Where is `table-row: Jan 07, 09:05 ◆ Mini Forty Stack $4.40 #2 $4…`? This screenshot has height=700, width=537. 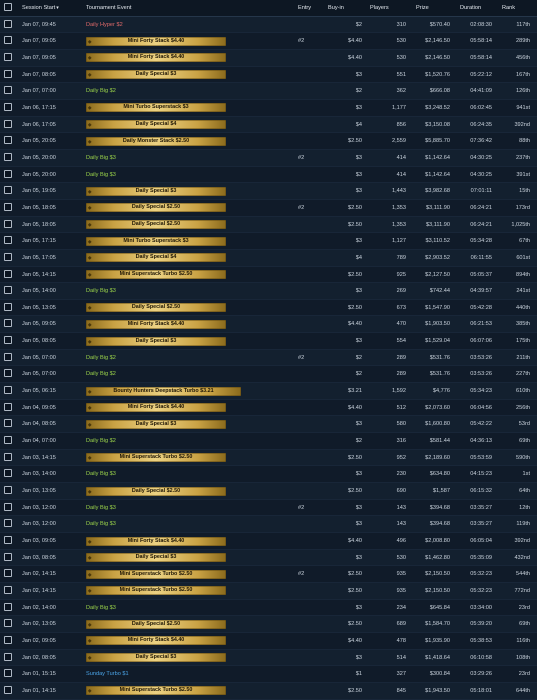
table-row: Jan 07, 09:05 ◆ Mini Forty Stack $4.40 #2 $4… is located at coordinates (268, 41).